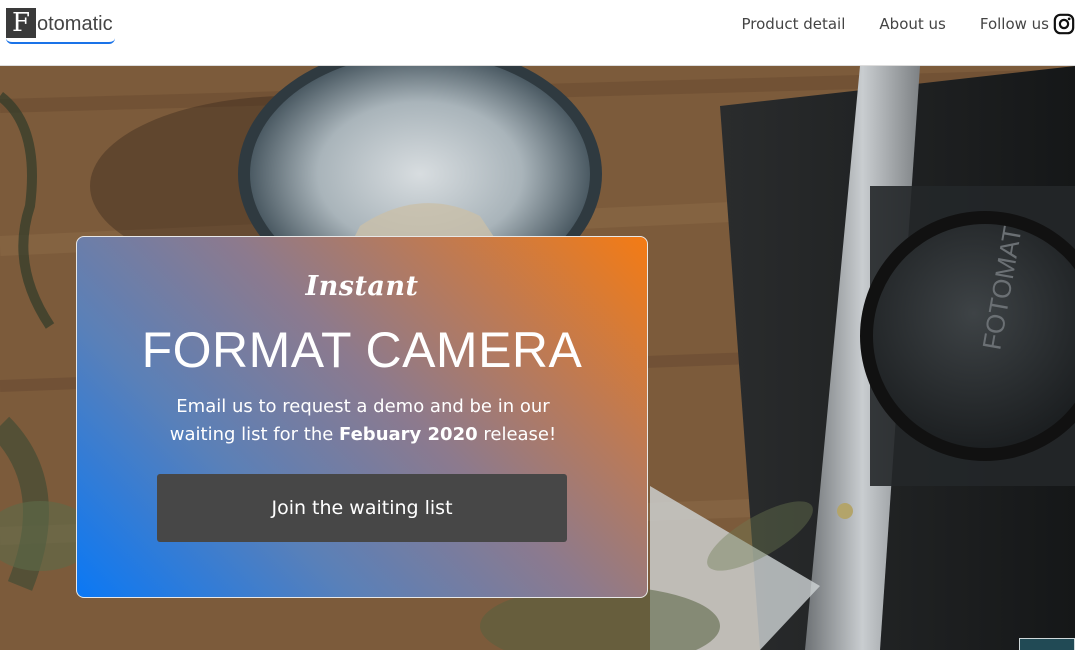  What do you see at coordinates (362, 286) in the screenshot?
I see `card-kicker: Instant` at bounding box center [362, 286].